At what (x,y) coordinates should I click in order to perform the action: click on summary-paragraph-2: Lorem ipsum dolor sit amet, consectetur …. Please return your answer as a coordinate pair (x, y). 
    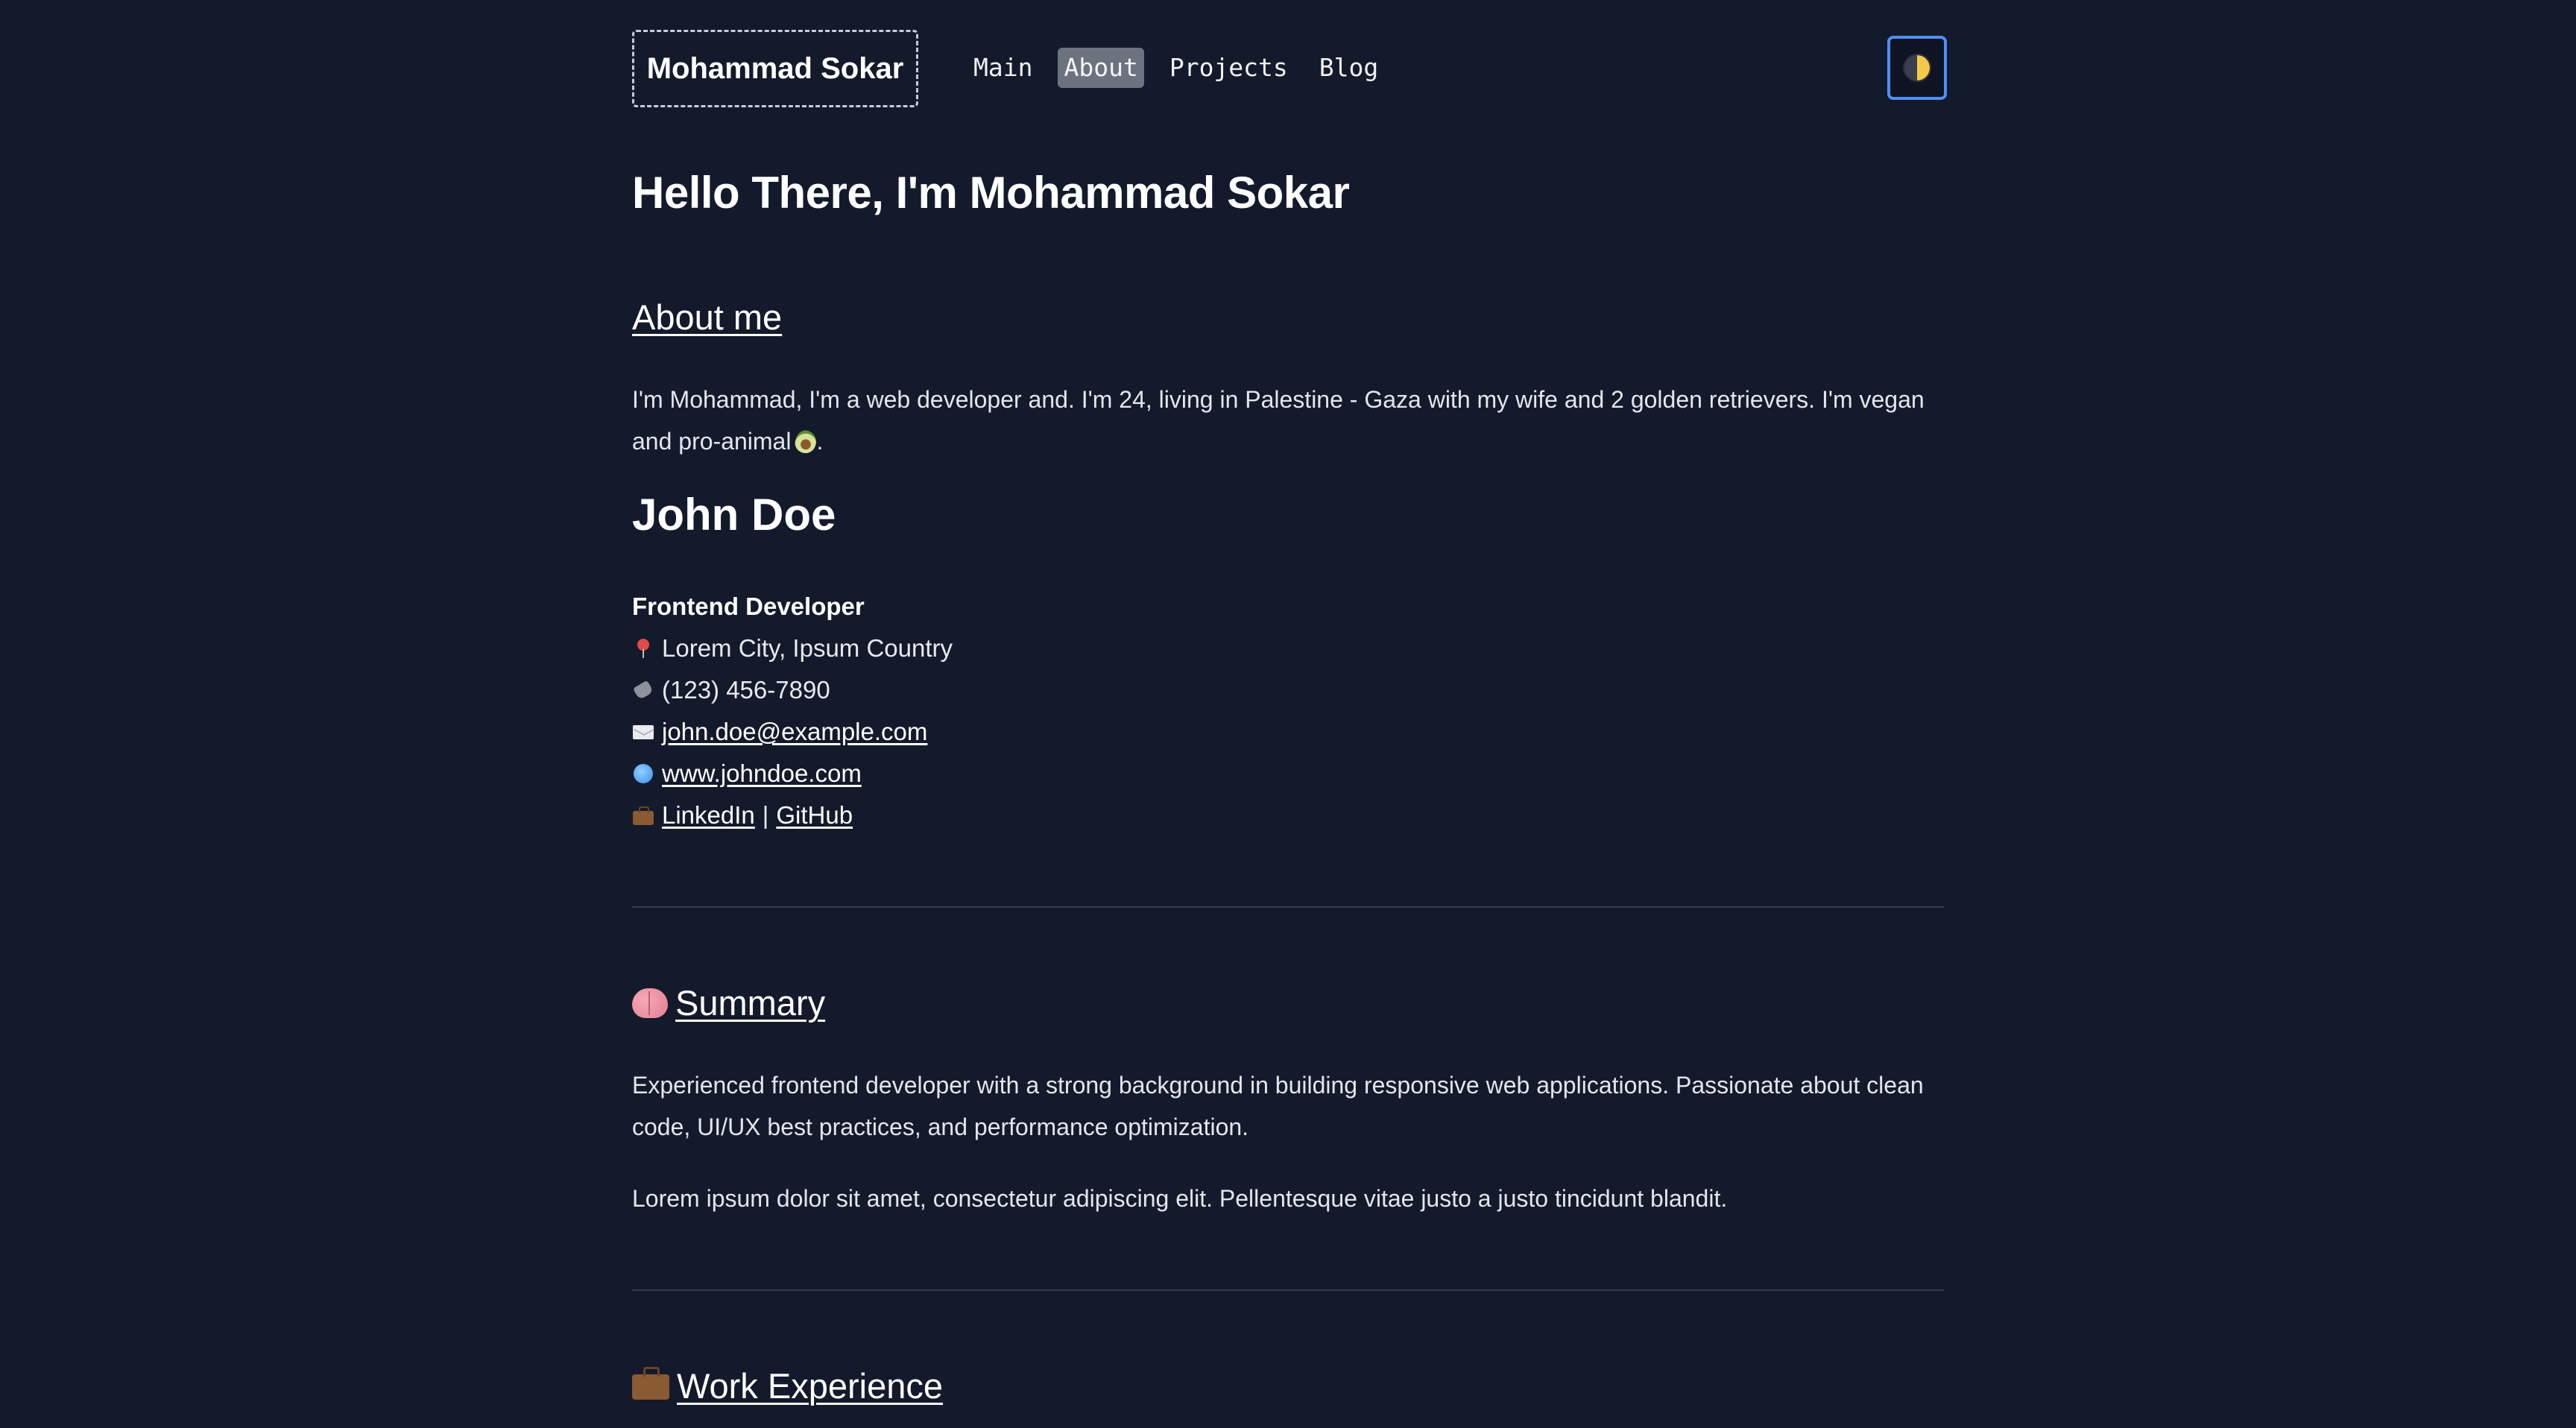
    Looking at the image, I should click on (1180, 1198).